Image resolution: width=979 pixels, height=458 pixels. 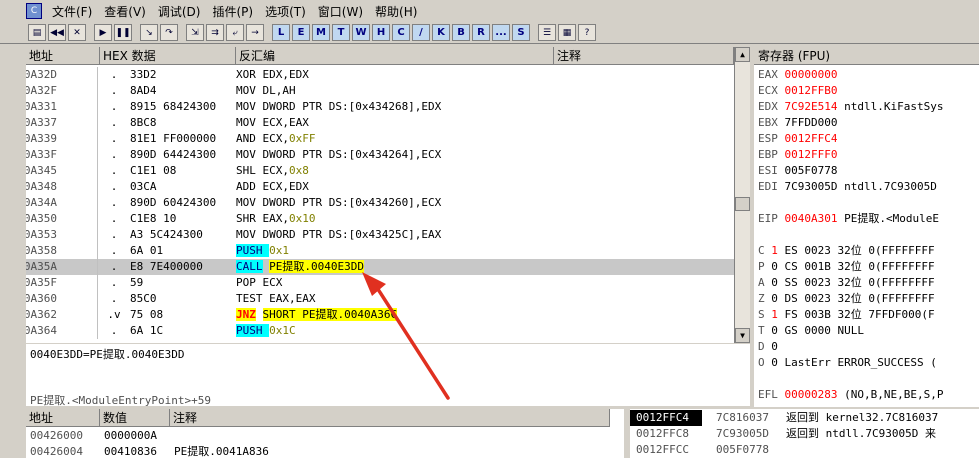 What do you see at coordinates (481, 32) in the screenshot?
I see `toolbar-r-button: R` at bounding box center [481, 32].